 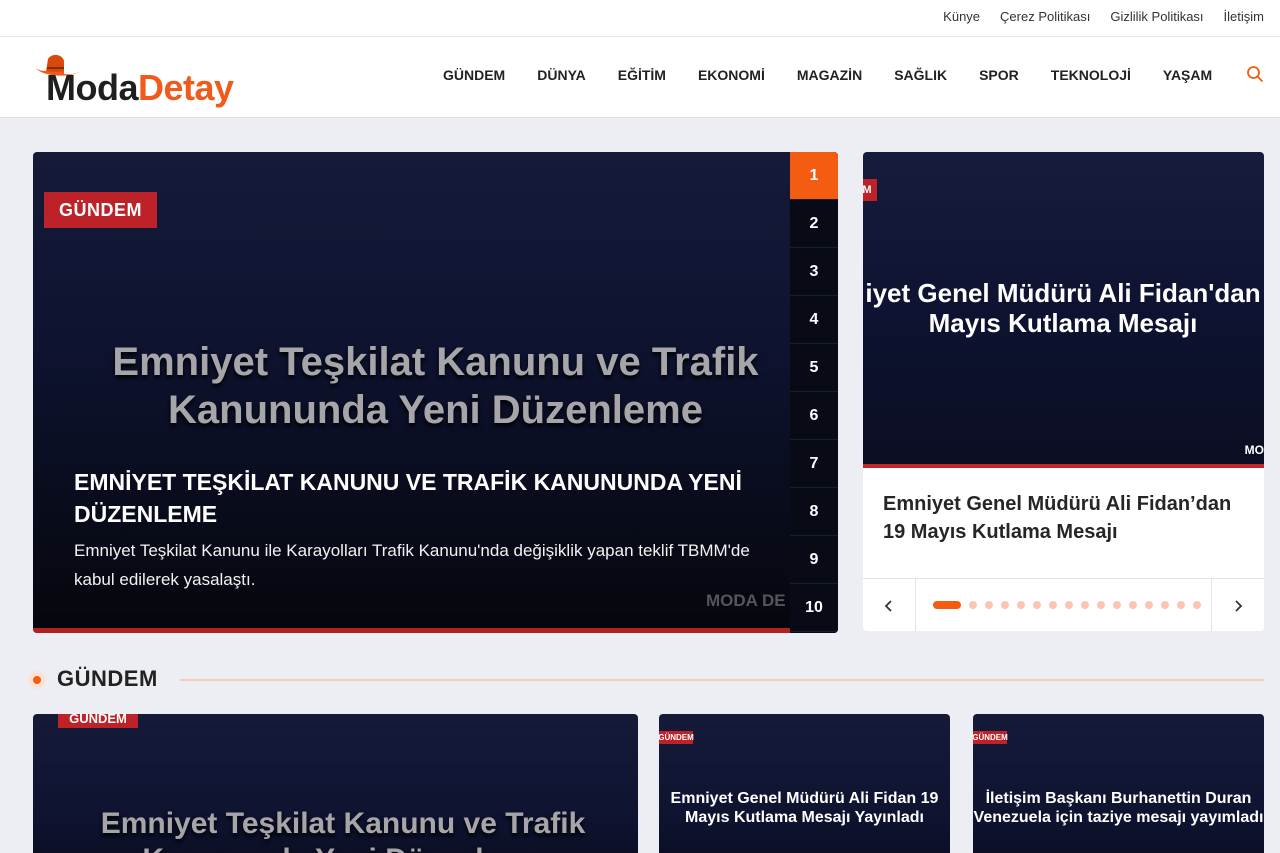 What do you see at coordinates (186, 87) in the screenshot?
I see `logo-part-detay: Detay` at bounding box center [186, 87].